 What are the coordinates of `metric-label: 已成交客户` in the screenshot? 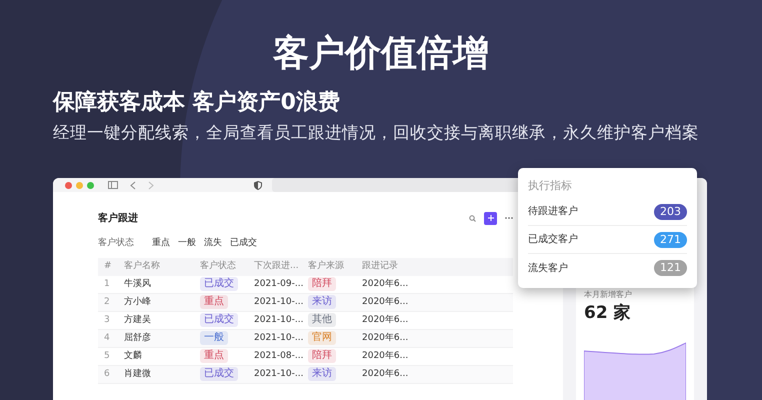 It's located at (553, 239).